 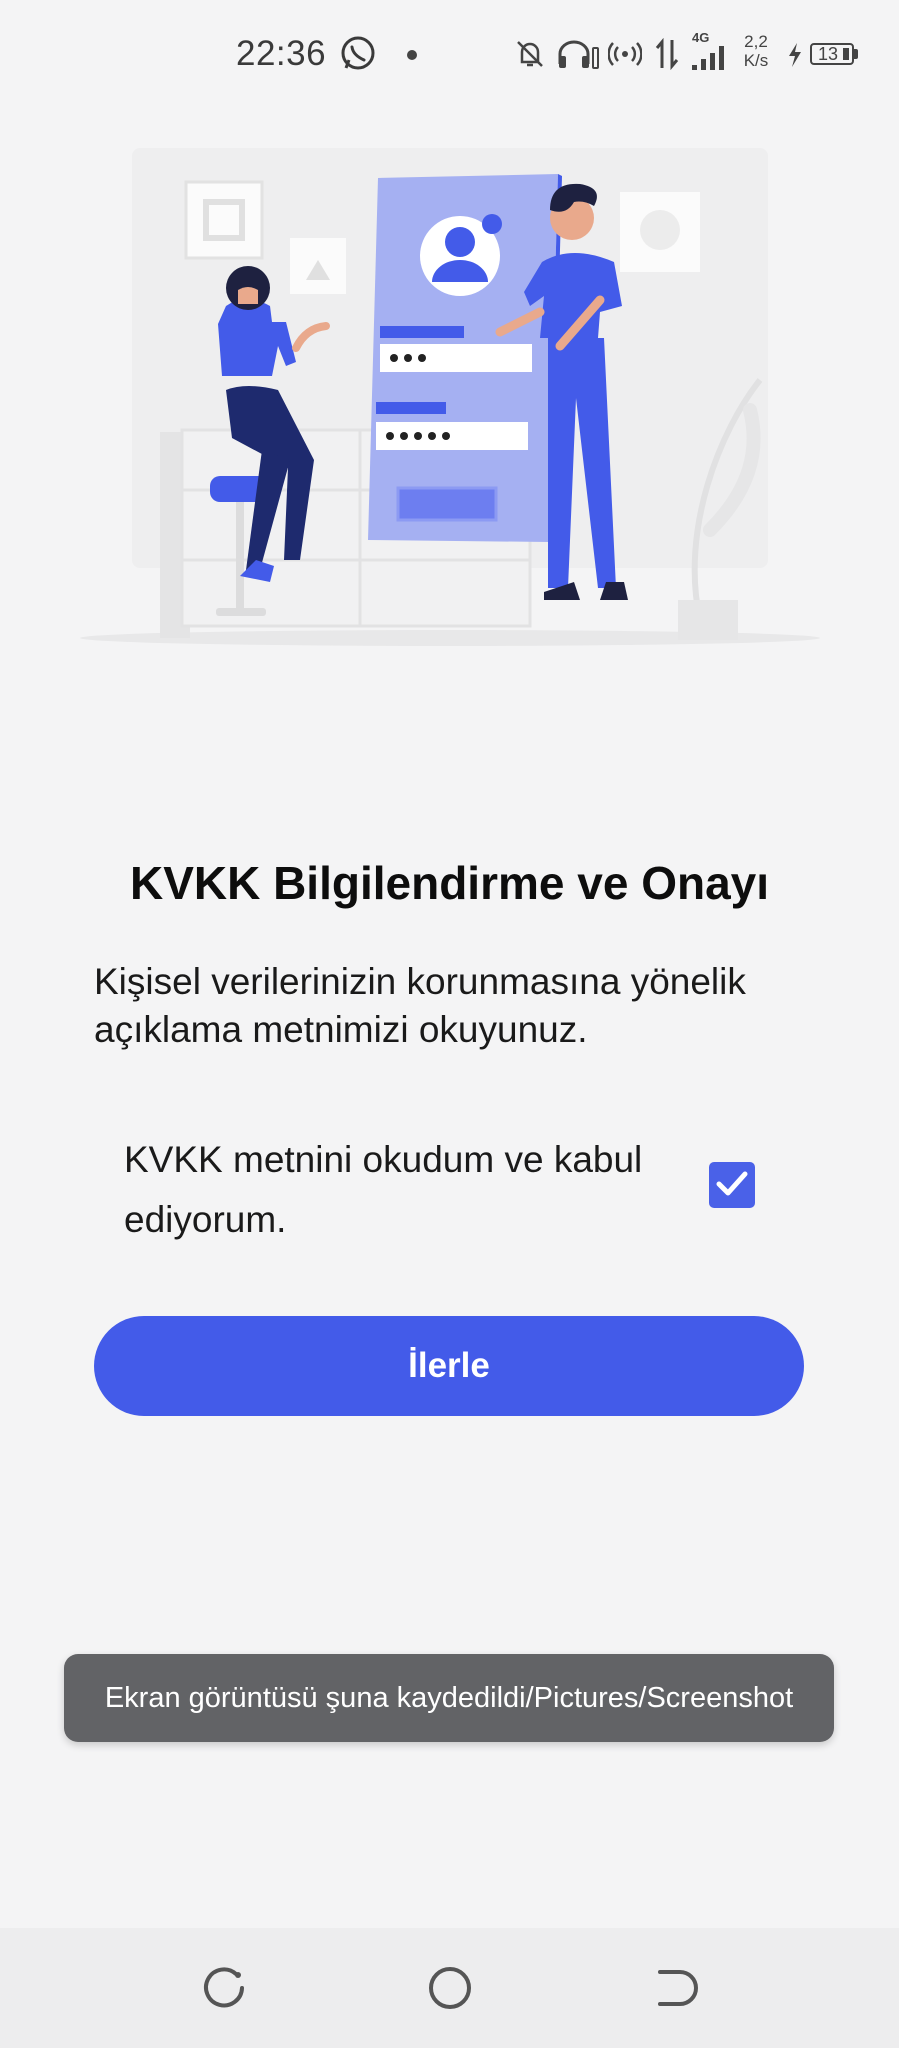 What do you see at coordinates (449, 883) in the screenshot?
I see `page-title: KVKK Bilgilendirme ve Onayı` at bounding box center [449, 883].